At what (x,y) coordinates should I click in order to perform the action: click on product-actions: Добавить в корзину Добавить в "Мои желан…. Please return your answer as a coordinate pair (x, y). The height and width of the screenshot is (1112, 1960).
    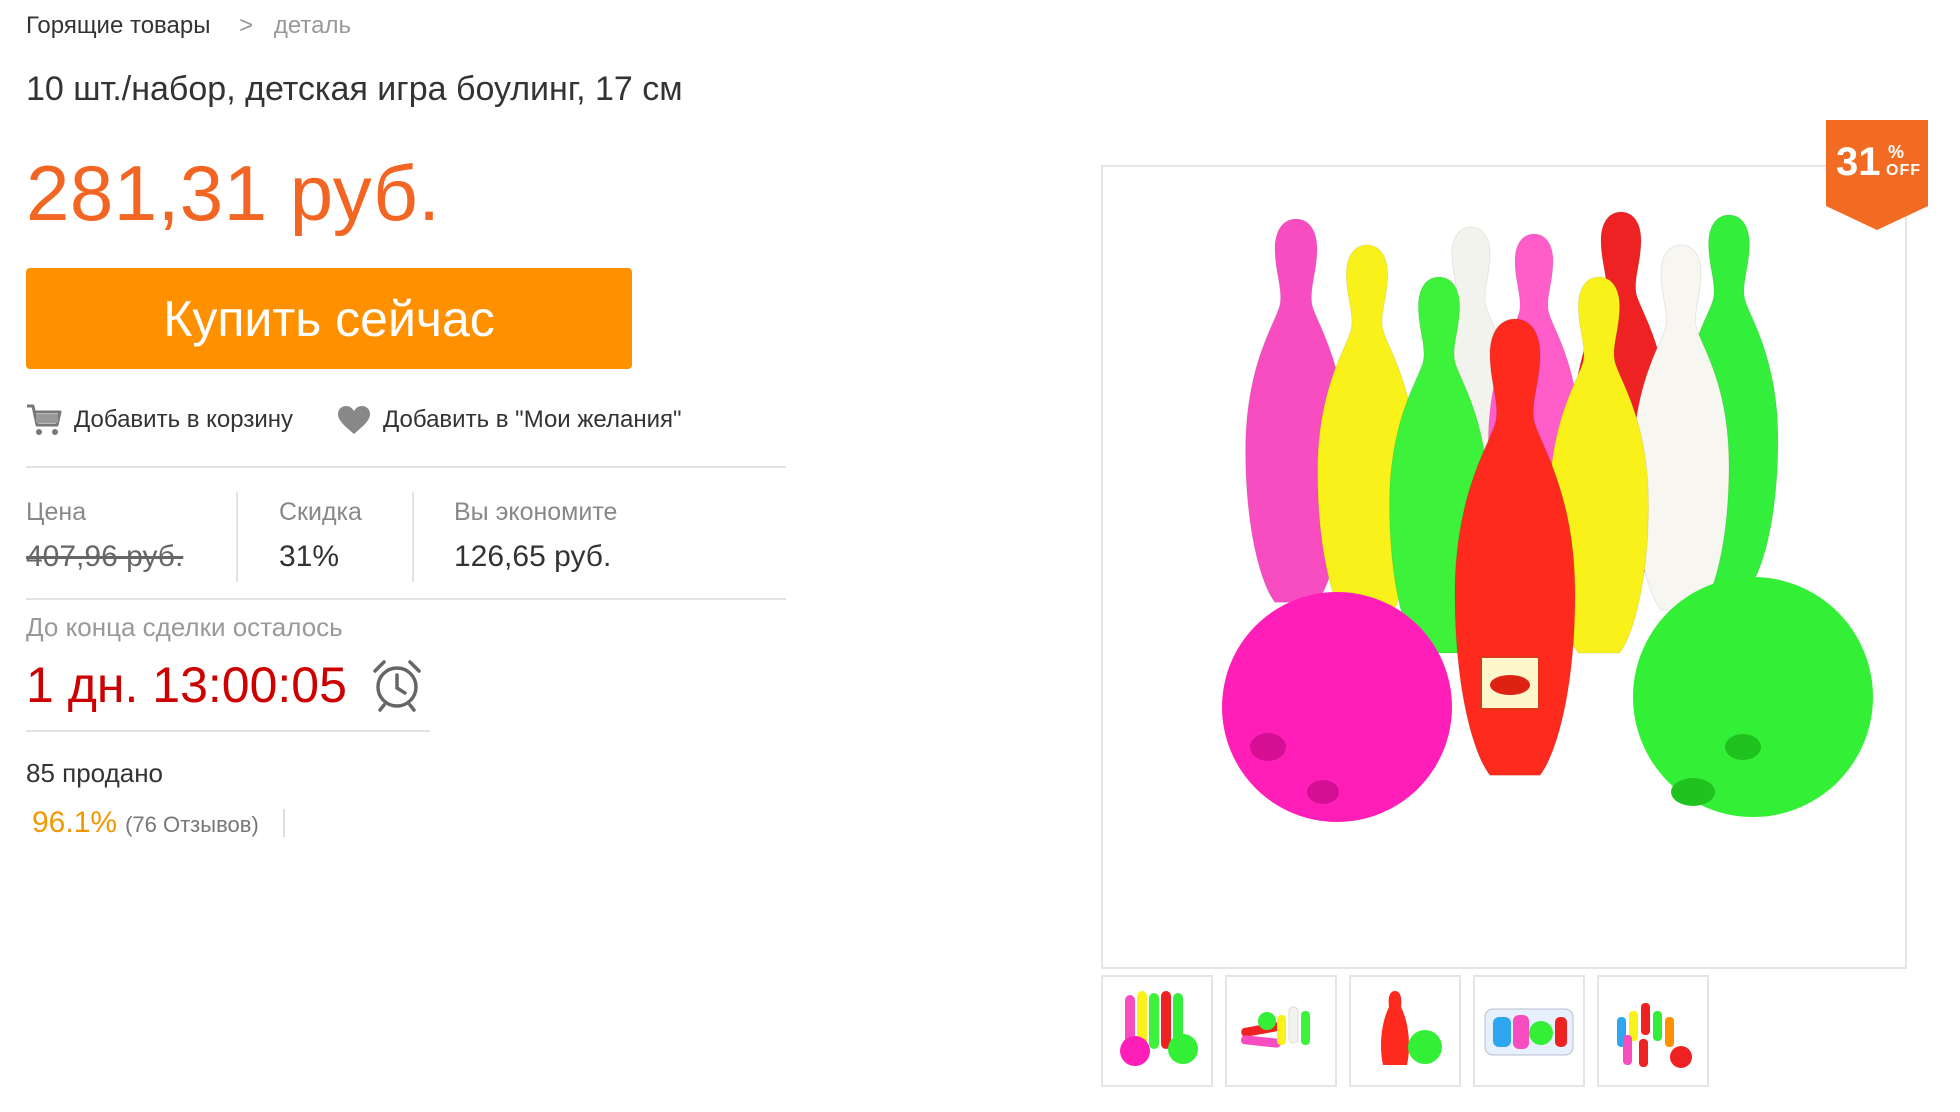
    Looking at the image, I should click on (354, 420).